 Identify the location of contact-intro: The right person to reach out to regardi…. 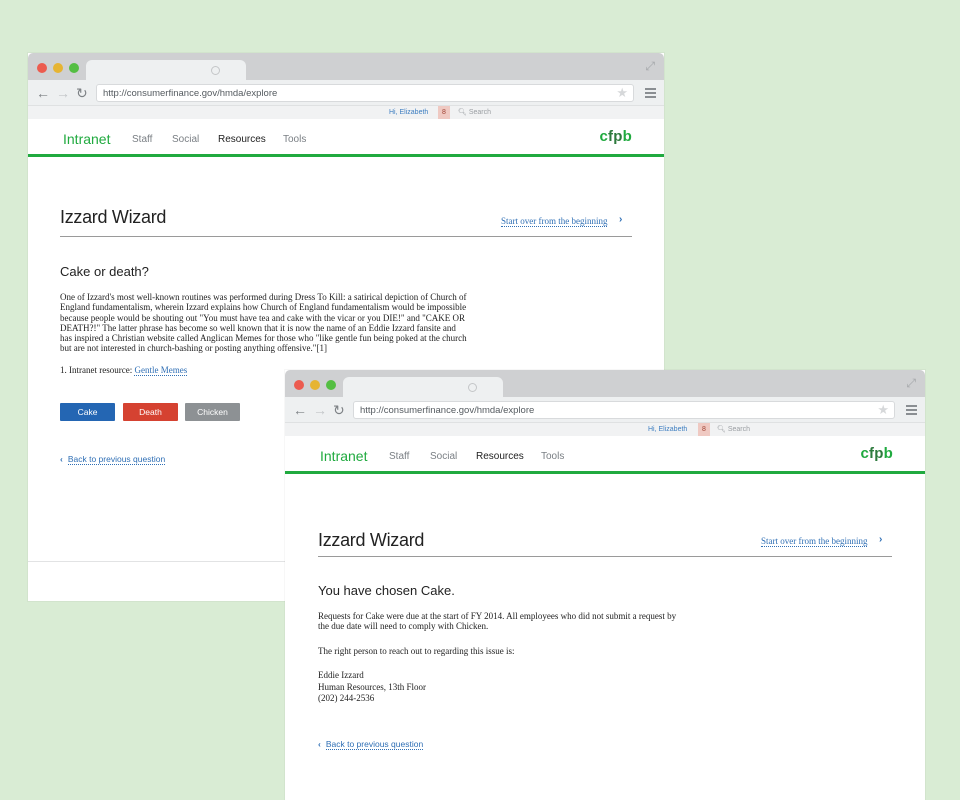
(416, 651).